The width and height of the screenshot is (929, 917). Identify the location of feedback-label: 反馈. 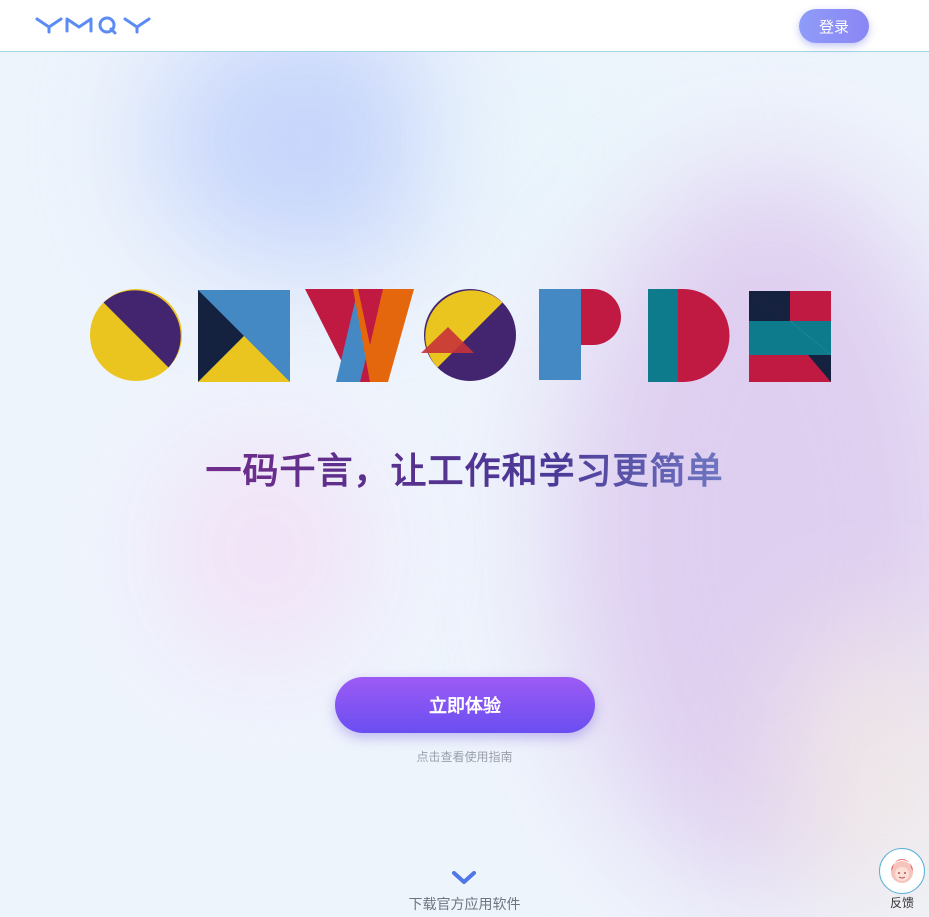
(901, 903).